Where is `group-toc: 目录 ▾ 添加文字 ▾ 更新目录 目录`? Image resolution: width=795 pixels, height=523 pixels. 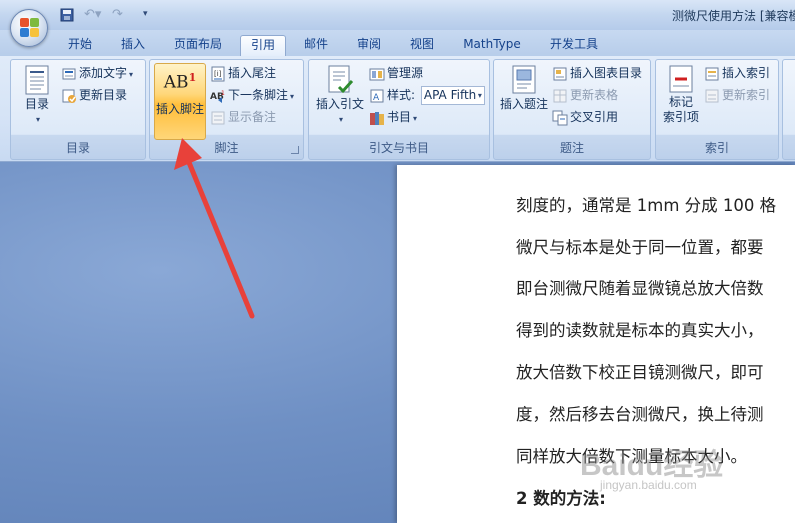
group-toc: 目录 ▾ 添加文字 ▾ 更新目录 目录 is located at coordinates (78, 109).